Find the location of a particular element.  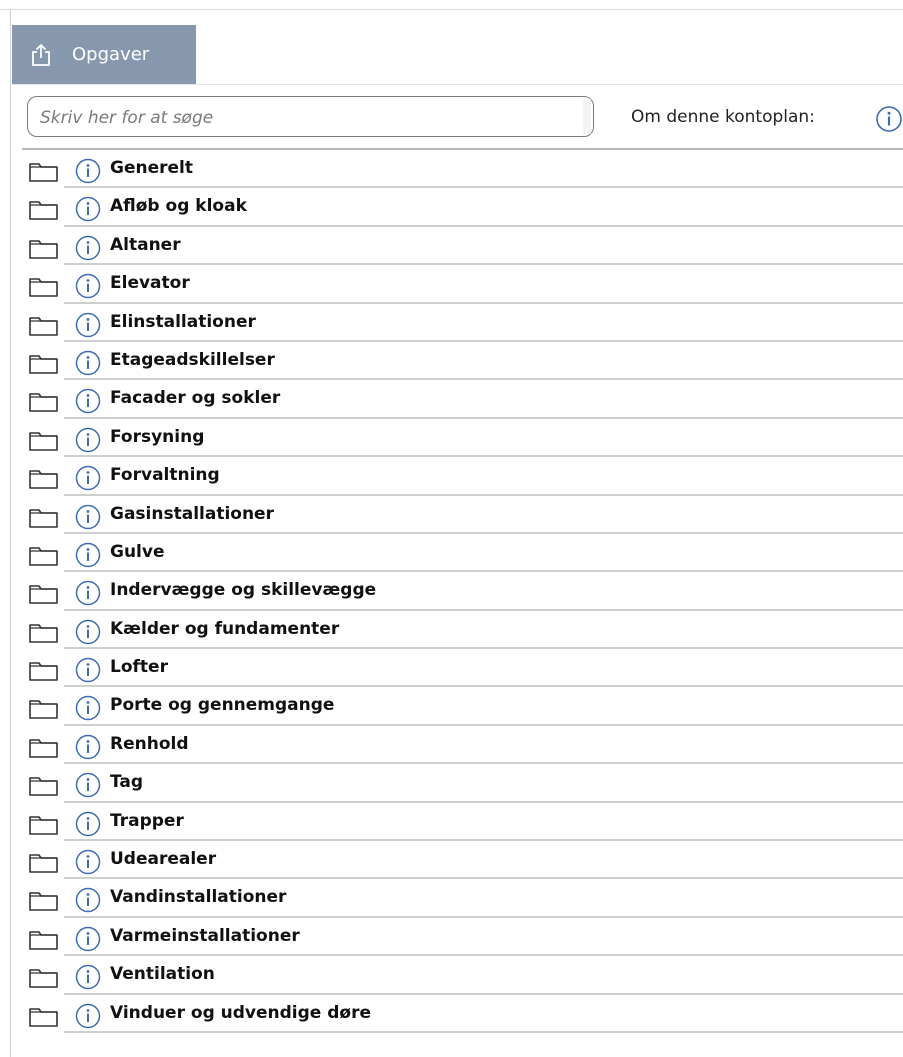

tab-opgaver: Opgaver is located at coordinates (104, 54).